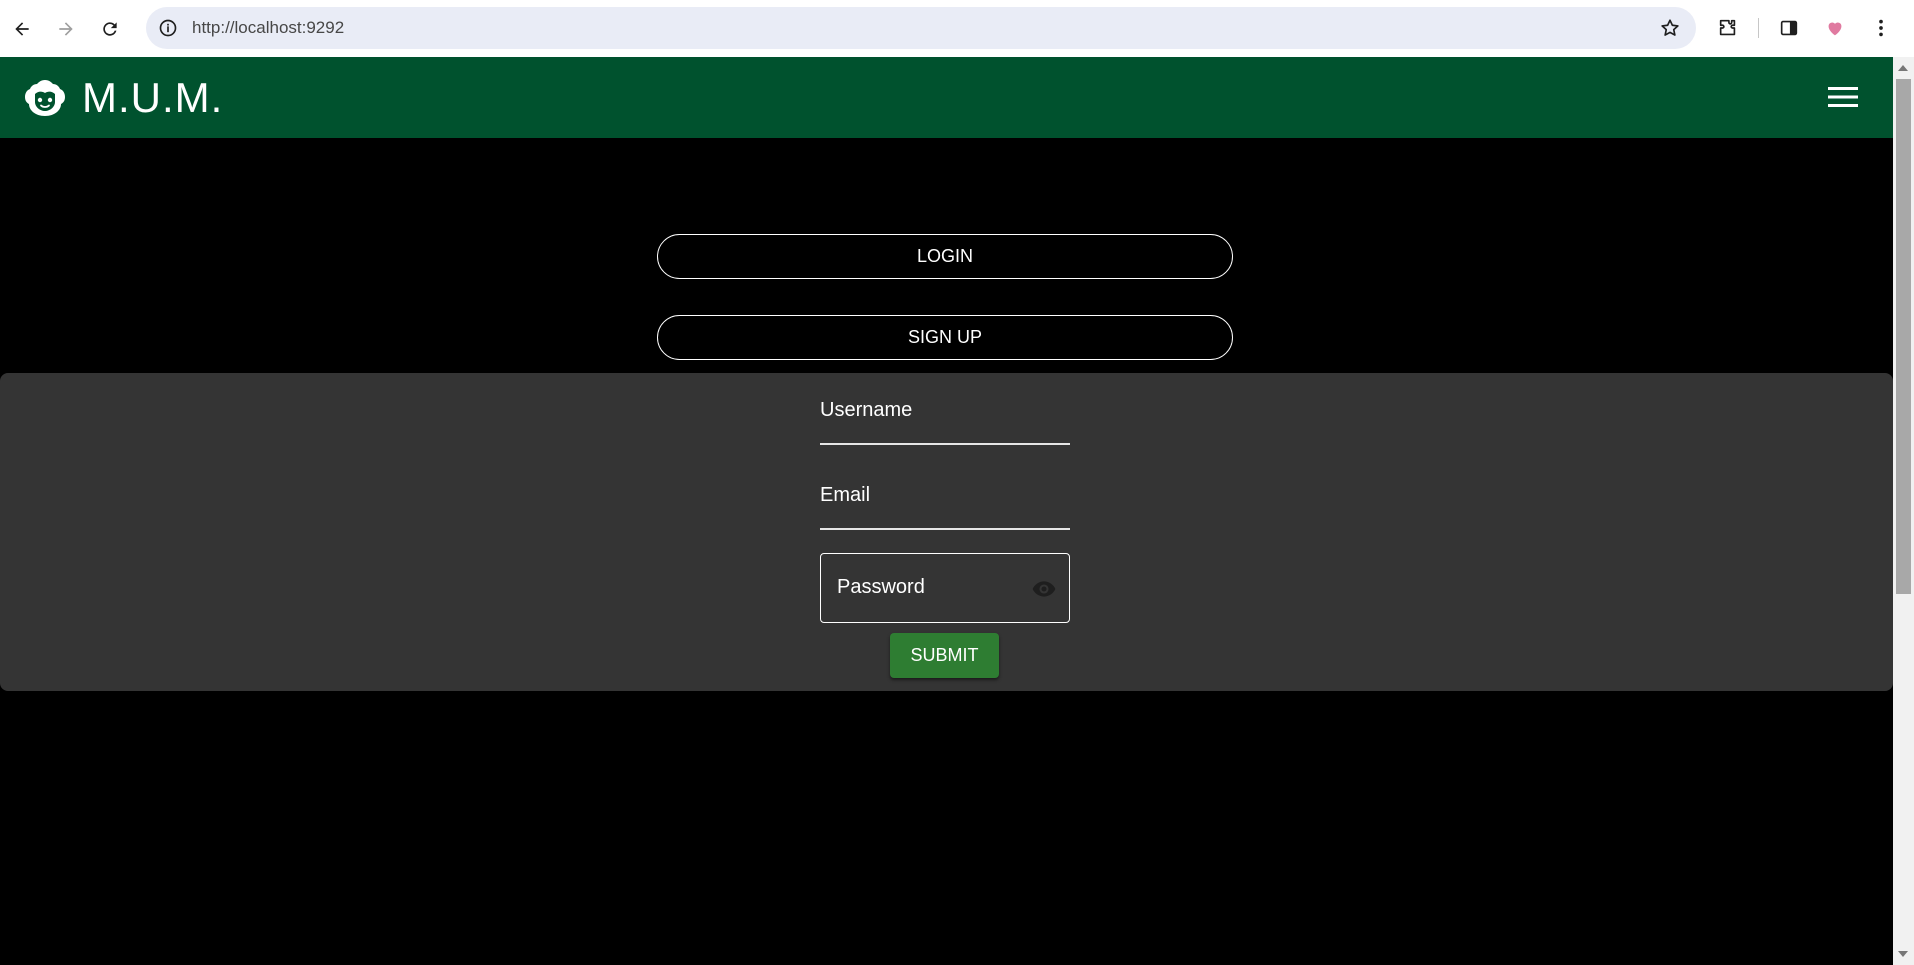 This screenshot has height=965, width=1914. Describe the element at coordinates (1728, 28) in the screenshot. I see `extensions-puzzle-icon` at that location.